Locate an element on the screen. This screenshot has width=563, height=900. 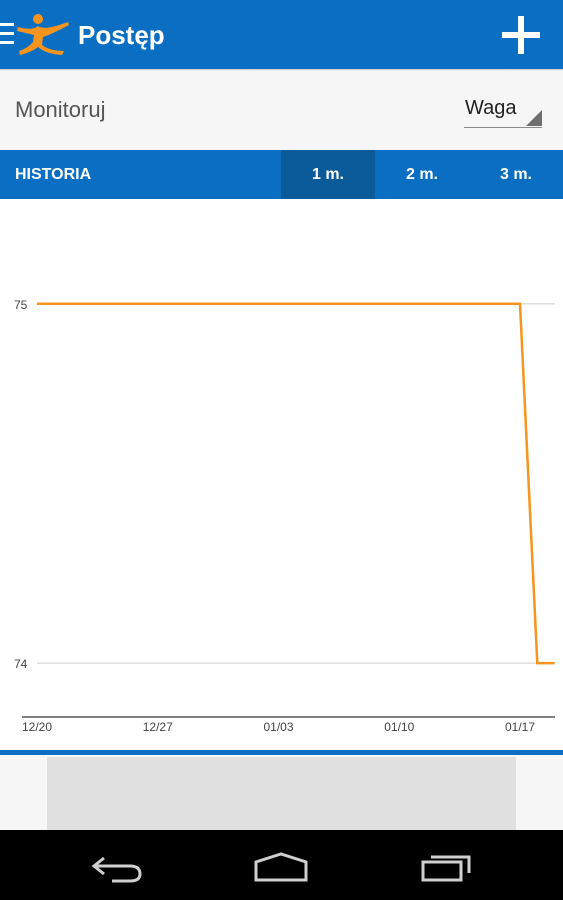
recent-apps-icon is located at coordinates (448, 866).